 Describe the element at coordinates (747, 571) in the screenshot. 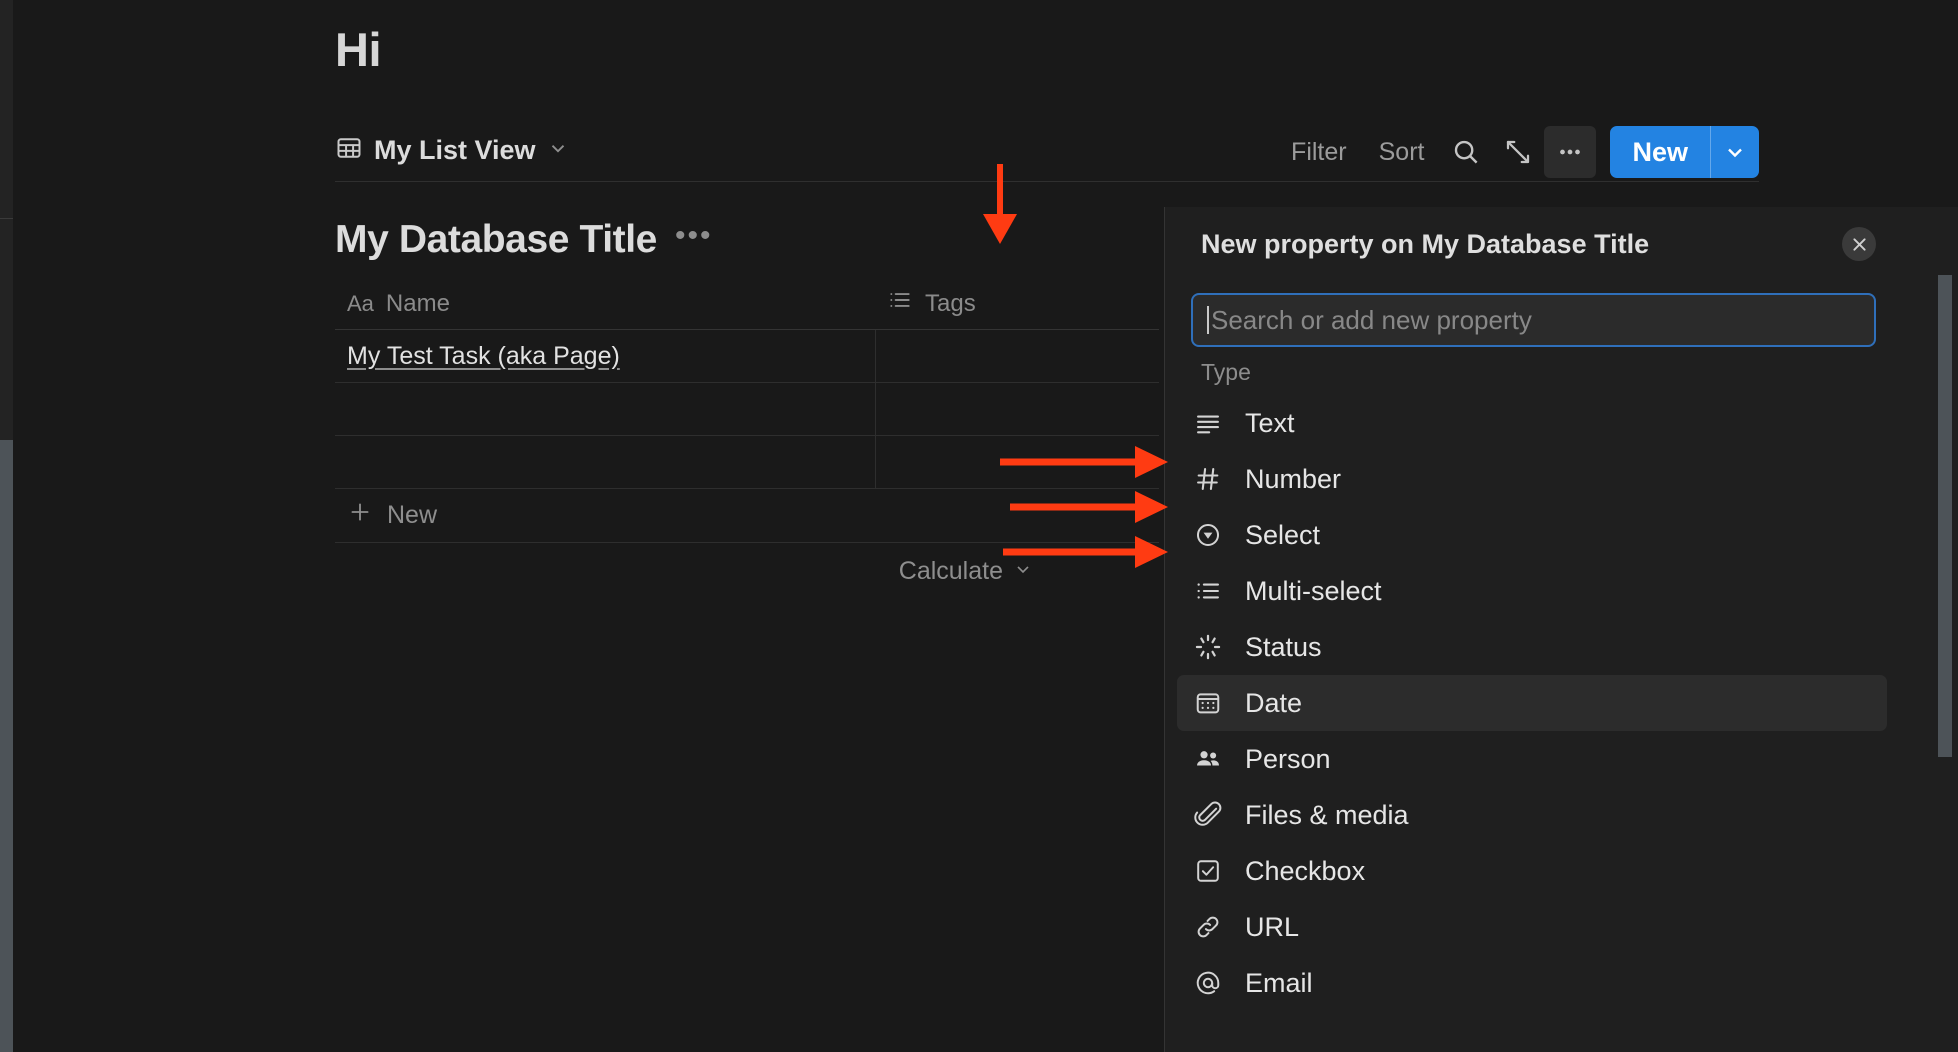

I see `table-footer: Calculate` at that location.